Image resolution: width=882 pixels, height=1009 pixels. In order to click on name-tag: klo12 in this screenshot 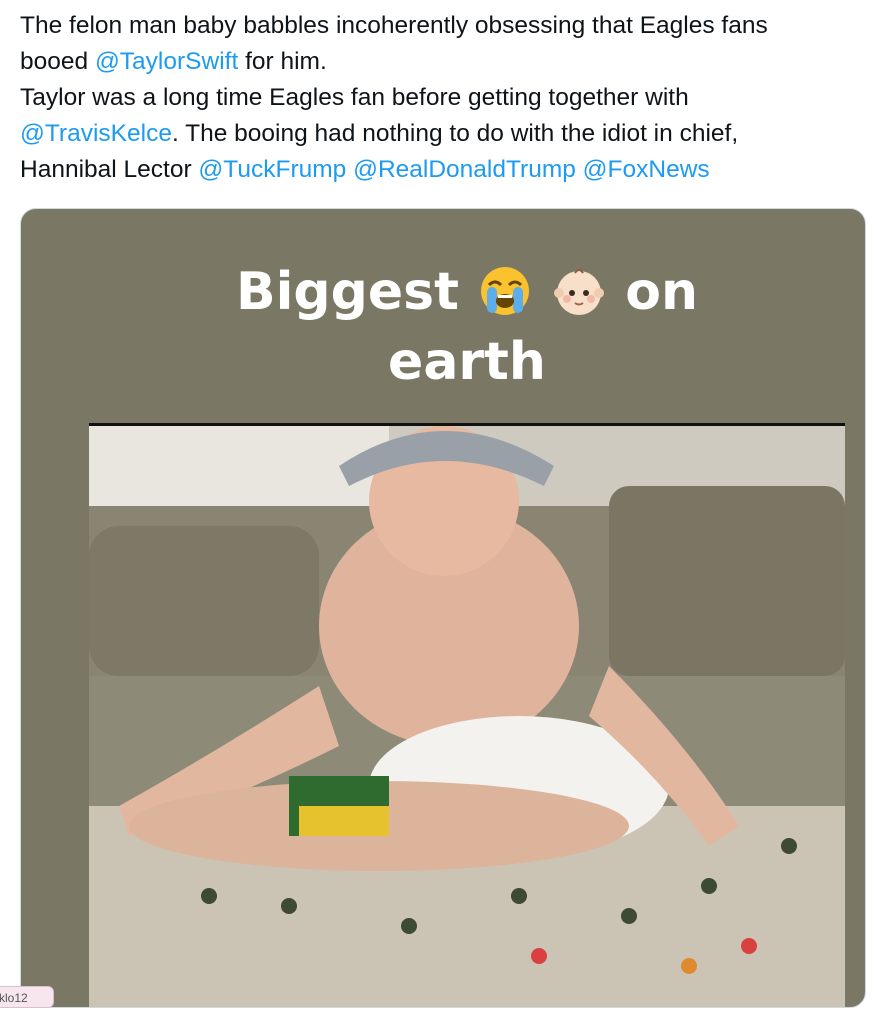, I will do `click(27, 997)`.